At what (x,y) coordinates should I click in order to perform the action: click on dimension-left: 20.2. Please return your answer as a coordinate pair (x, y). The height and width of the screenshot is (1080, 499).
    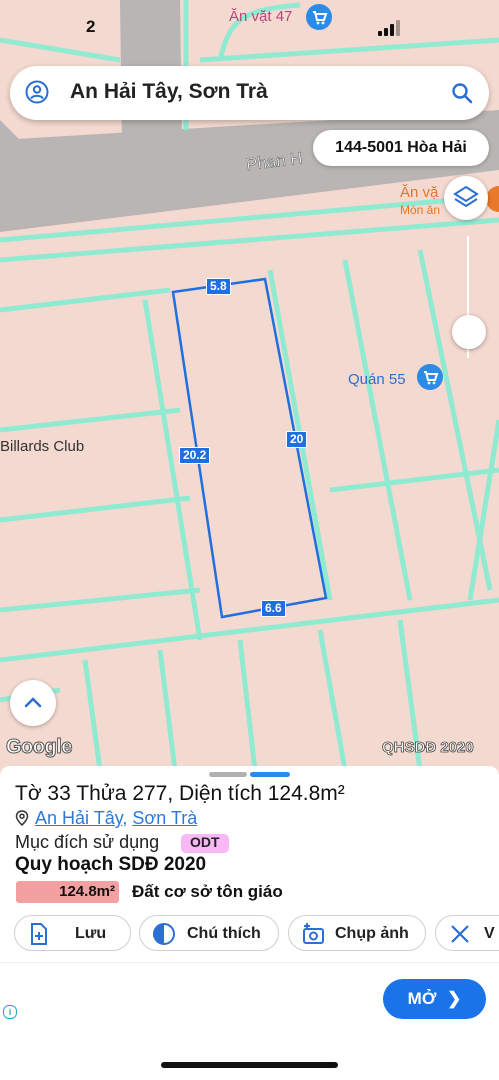
    Looking at the image, I should click on (195, 455).